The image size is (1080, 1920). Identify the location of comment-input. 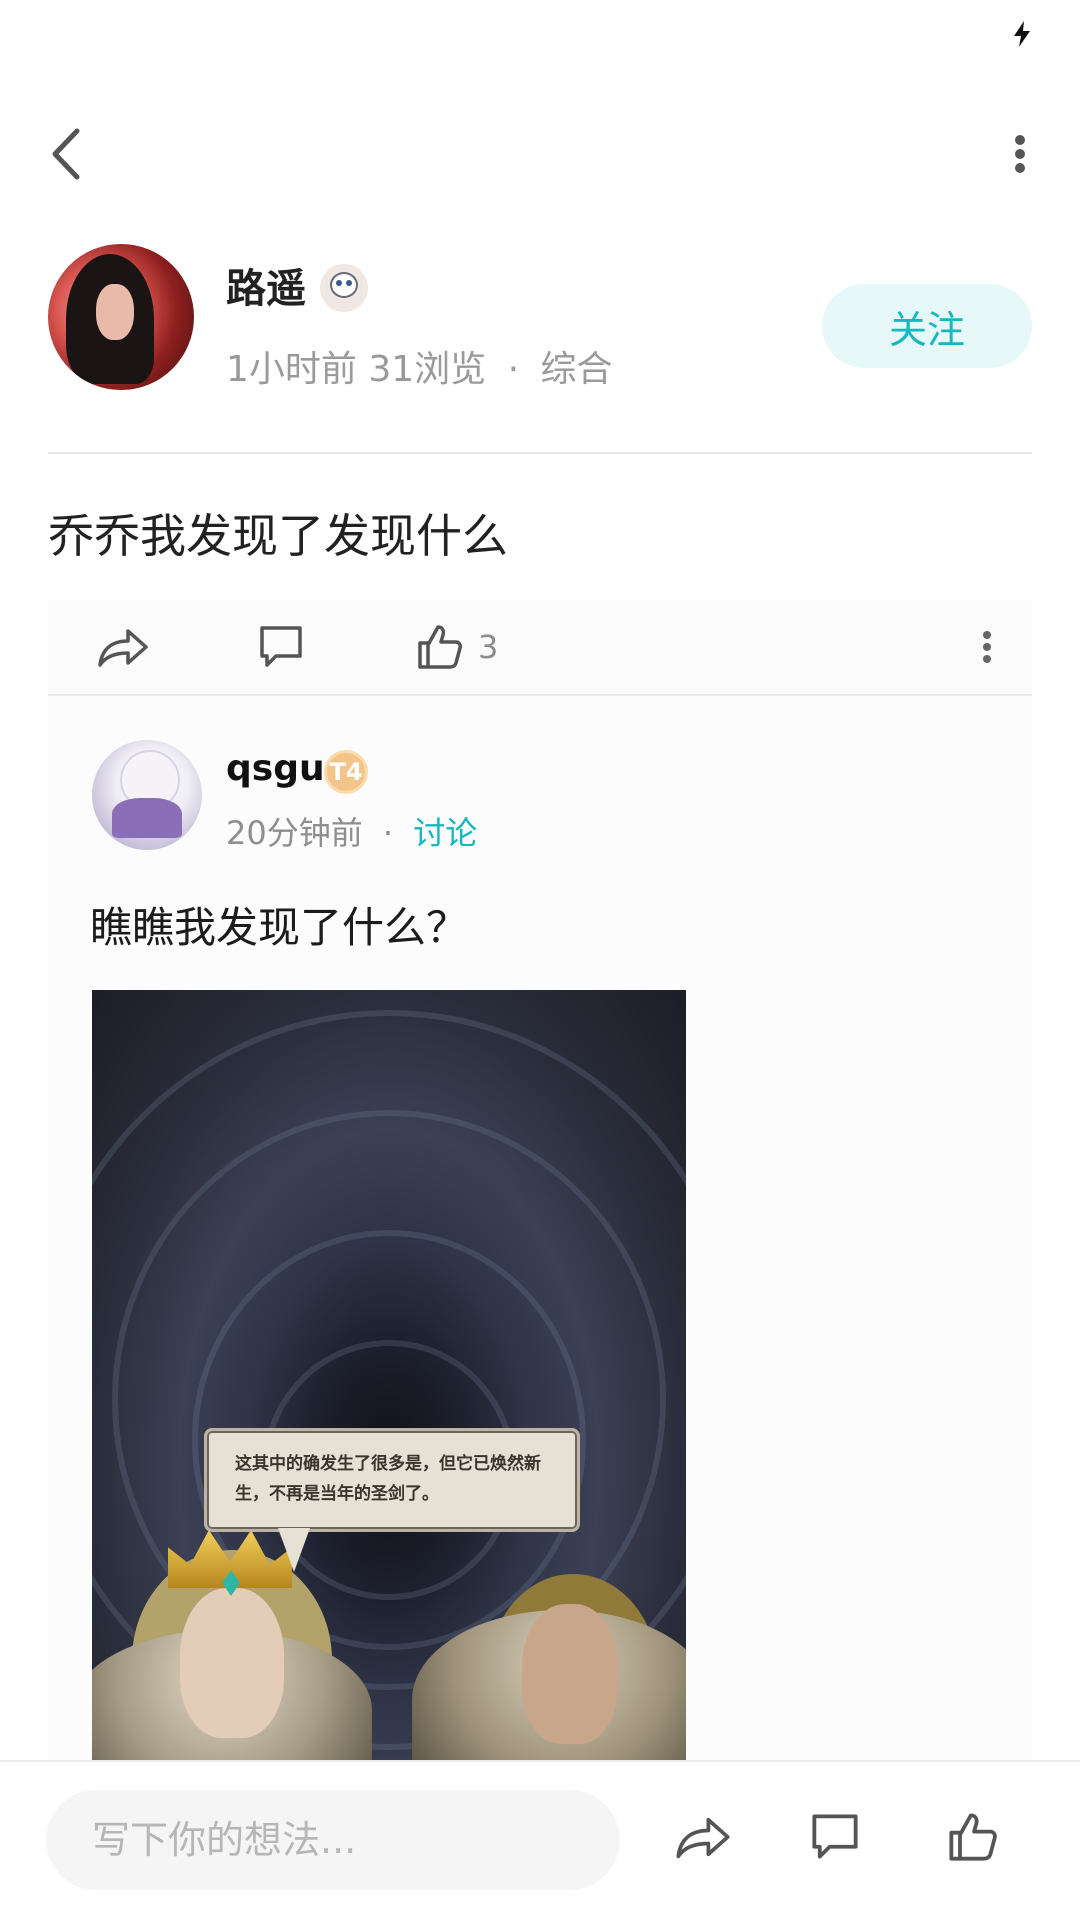
(333, 1840).